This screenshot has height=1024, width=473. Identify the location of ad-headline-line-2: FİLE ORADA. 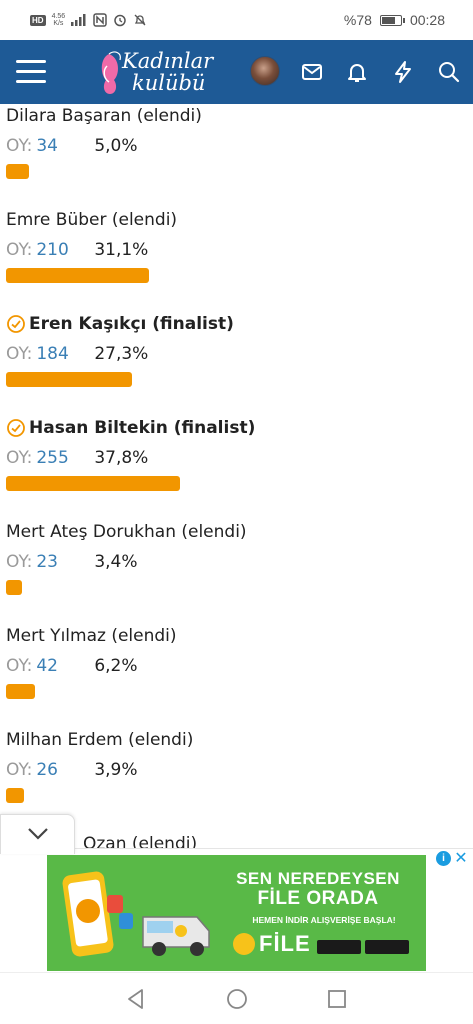
(318, 898).